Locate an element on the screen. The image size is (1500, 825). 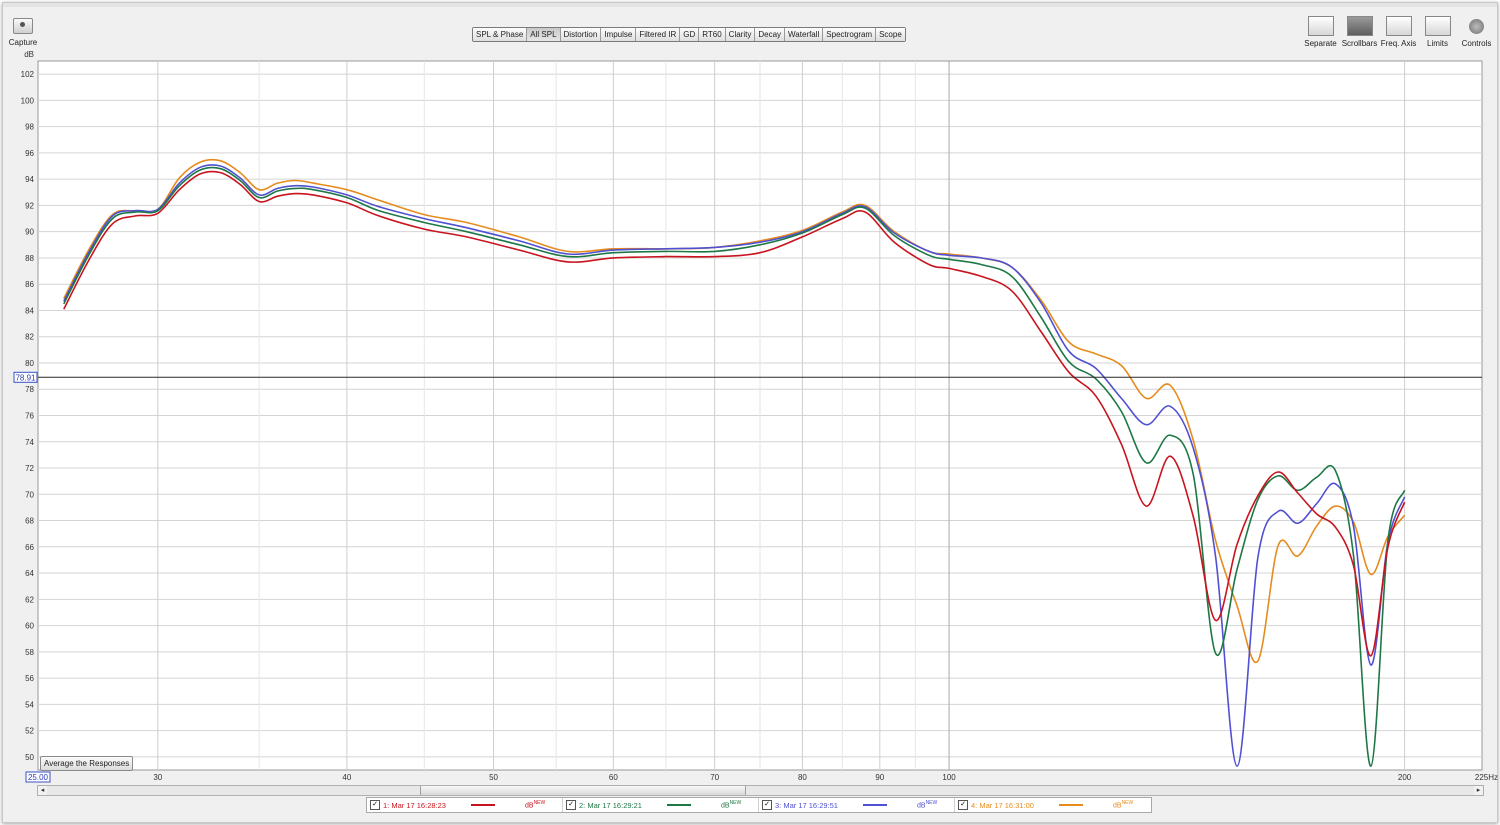
y-tick-label: 98 is located at coordinates (29, 127).